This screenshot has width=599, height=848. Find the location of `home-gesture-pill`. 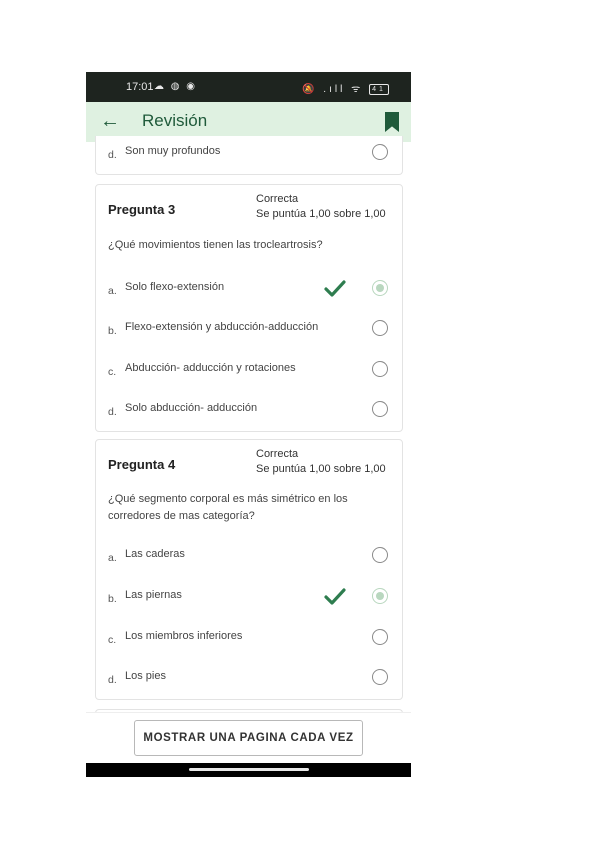

home-gesture-pill is located at coordinates (249, 769).